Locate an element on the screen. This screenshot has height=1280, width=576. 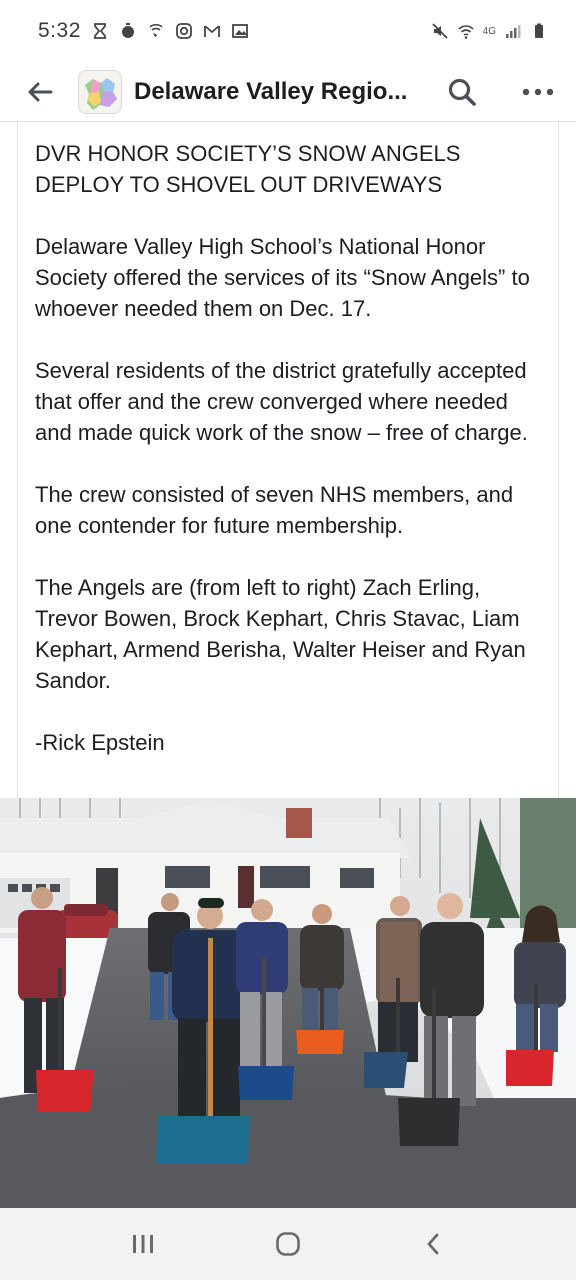
status-right: 4G is located at coordinates (489, 31).